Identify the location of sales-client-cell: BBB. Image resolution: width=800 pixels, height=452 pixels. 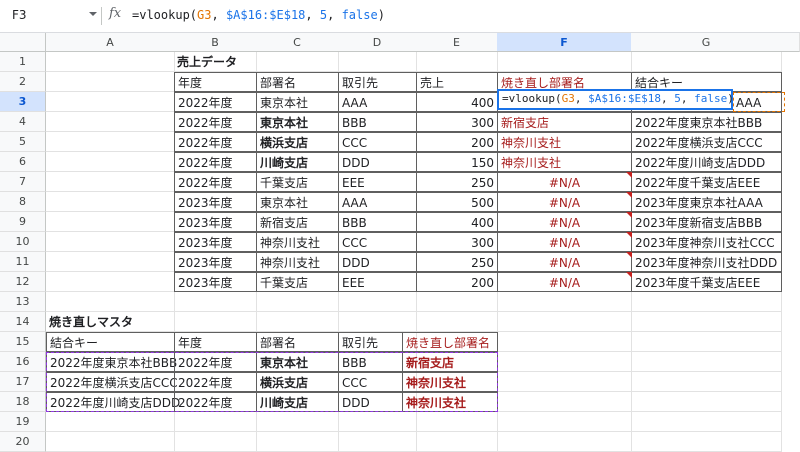
(377, 122).